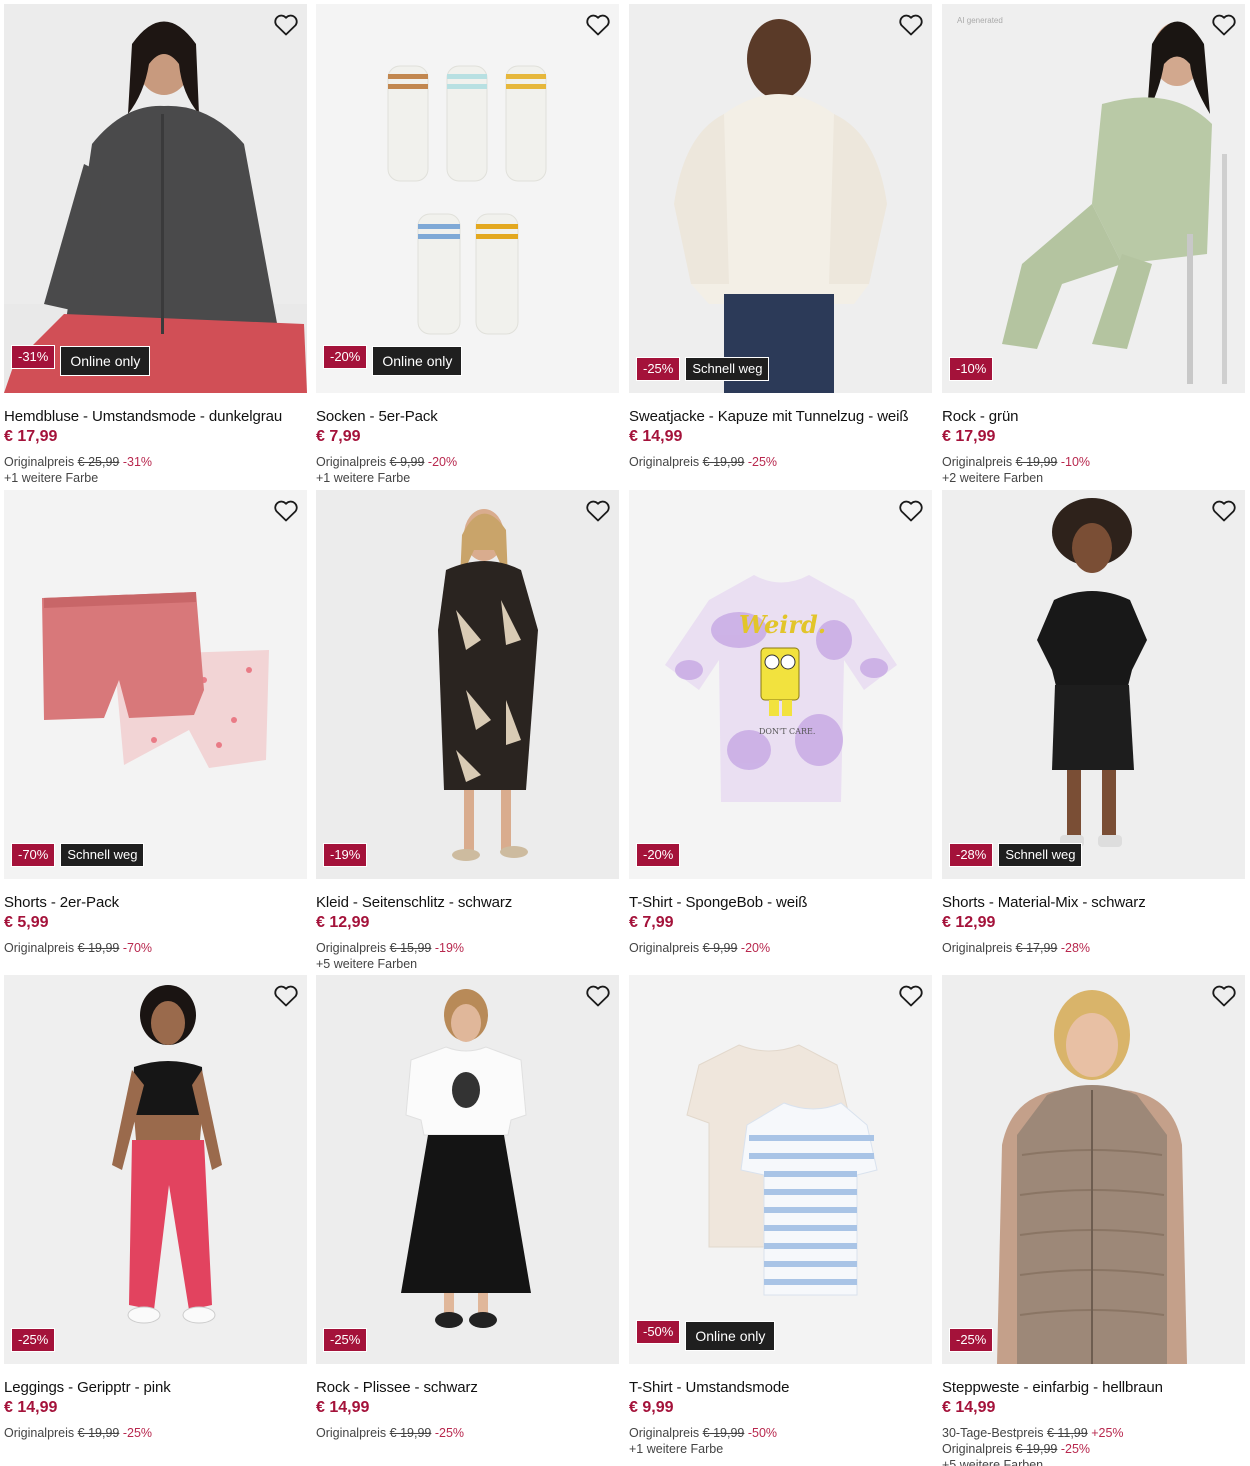  Describe the element at coordinates (1093, 198) in the screenshot. I see `product-image: AI generated -10%` at that location.